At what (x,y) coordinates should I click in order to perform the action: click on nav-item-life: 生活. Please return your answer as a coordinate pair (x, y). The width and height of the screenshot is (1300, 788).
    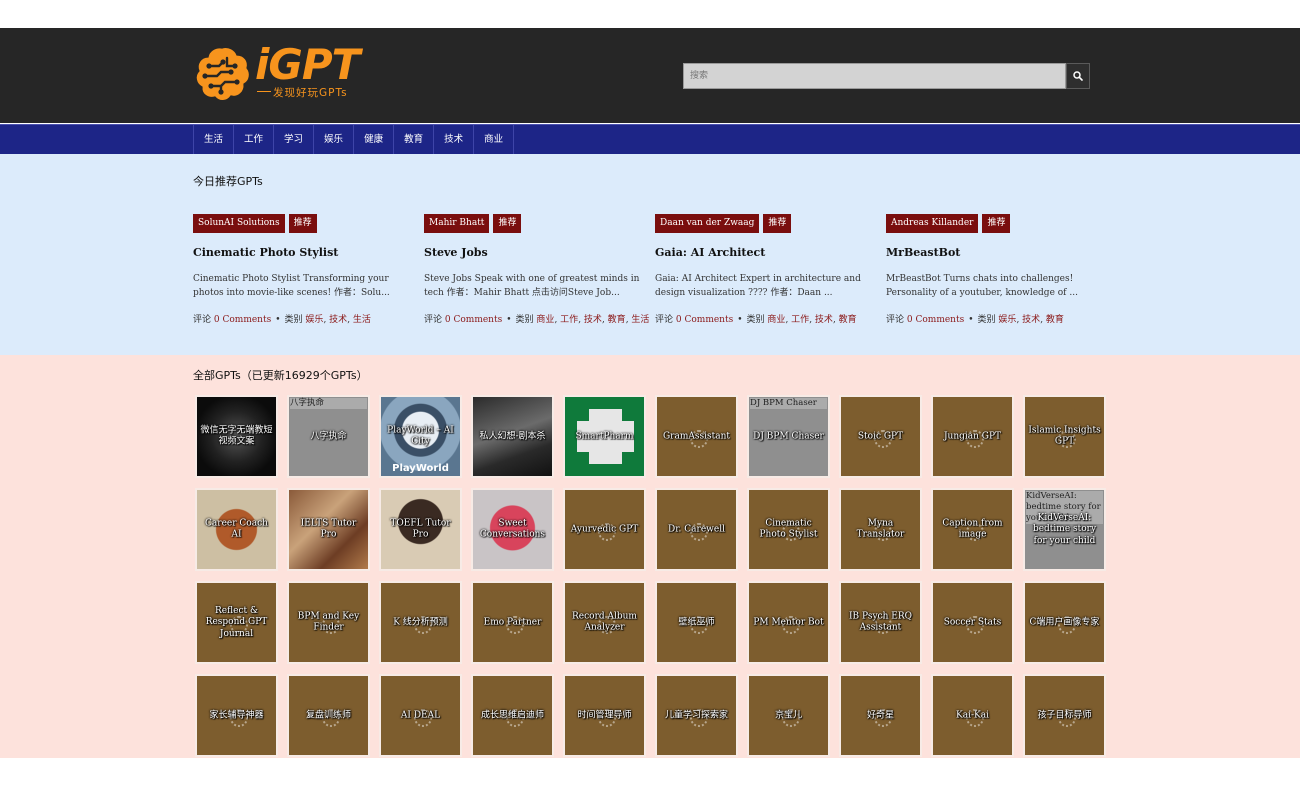
    Looking at the image, I should click on (213, 140).